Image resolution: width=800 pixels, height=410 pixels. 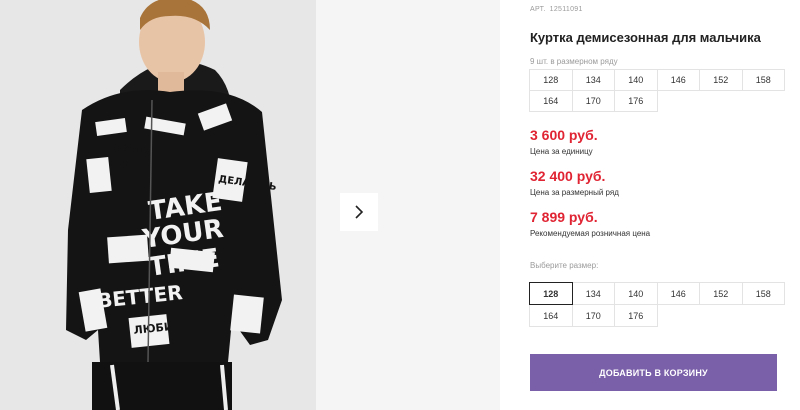 What do you see at coordinates (721, 80) in the screenshot?
I see `pack-size-cell: 152` at bounding box center [721, 80].